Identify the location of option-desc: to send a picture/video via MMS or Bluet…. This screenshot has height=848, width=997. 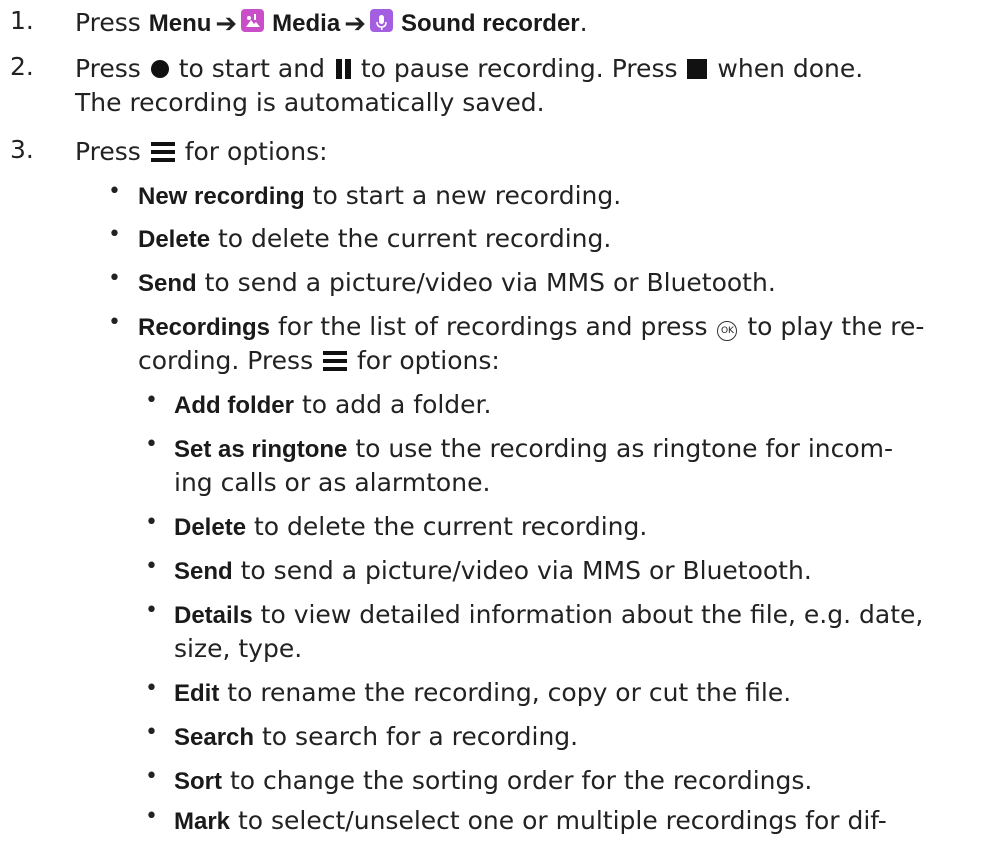
(486, 282).